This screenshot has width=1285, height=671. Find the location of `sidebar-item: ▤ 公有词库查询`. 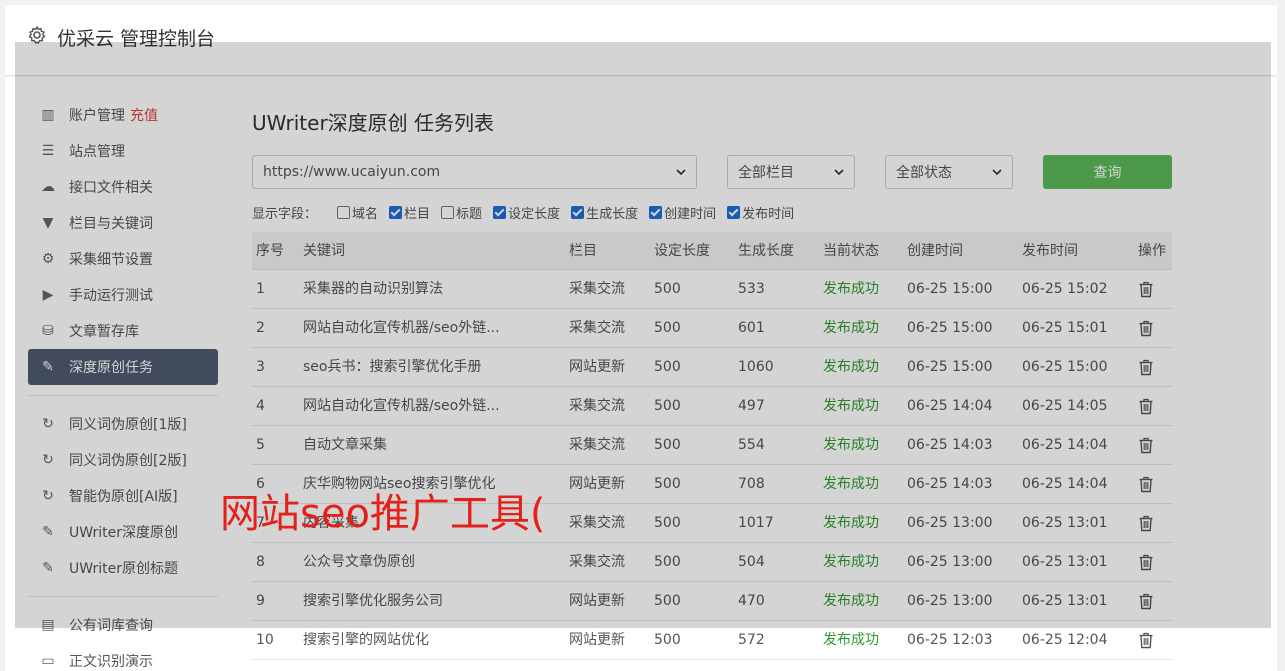

sidebar-item: ▤ 公有词库查询 is located at coordinates (123, 625).